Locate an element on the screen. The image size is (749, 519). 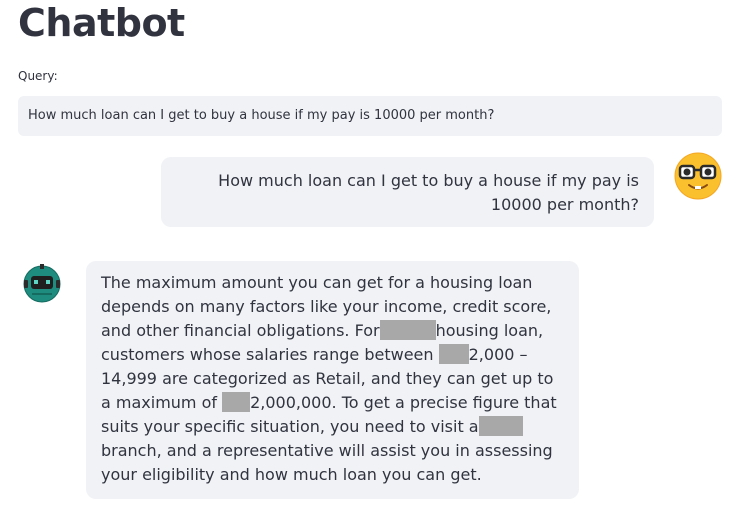
assistant-message-text: customers whose salaries range between is located at coordinates (267, 354).